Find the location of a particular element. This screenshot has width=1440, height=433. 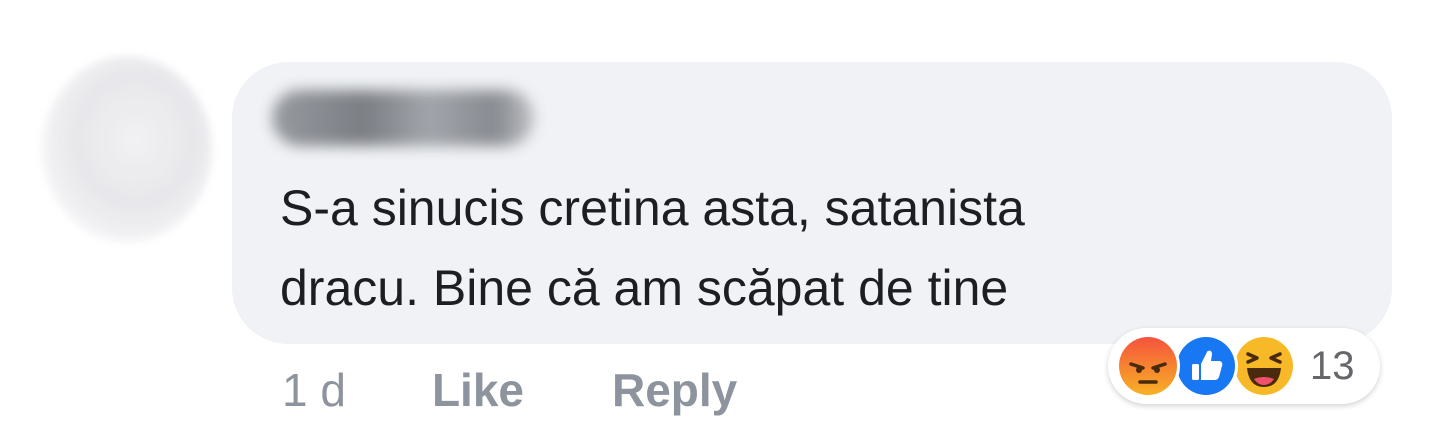

like-button: Like is located at coordinates (478, 390).